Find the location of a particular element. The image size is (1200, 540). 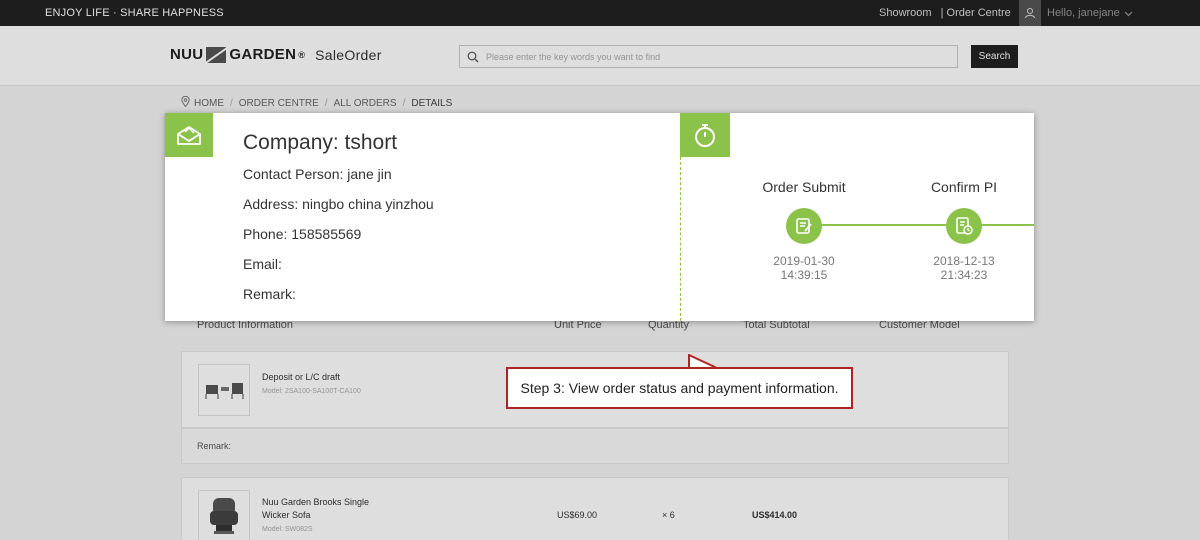

showroom-link: Showroom is located at coordinates (905, 13).